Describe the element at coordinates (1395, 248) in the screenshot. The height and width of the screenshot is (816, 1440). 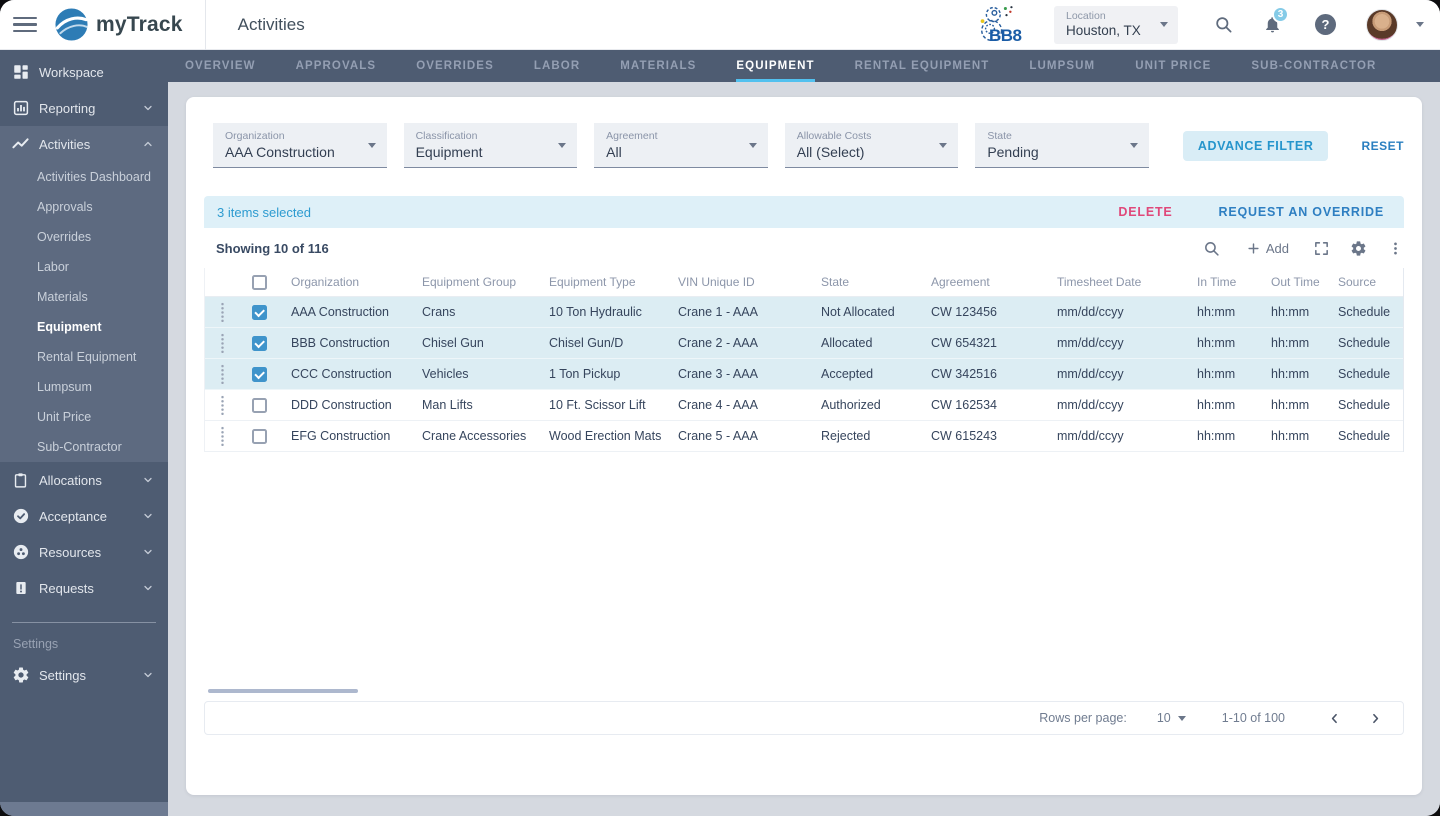
I see `more-options-kebab-icon` at that location.